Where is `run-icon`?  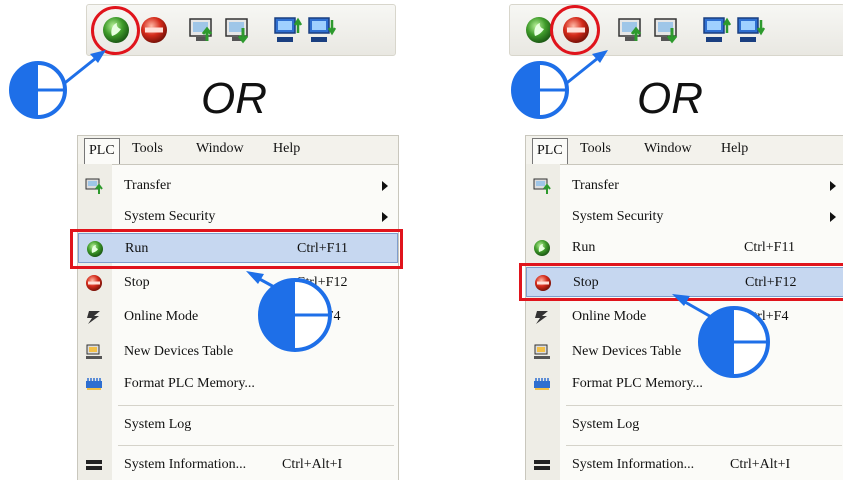
run-icon is located at coordinates (542, 248).